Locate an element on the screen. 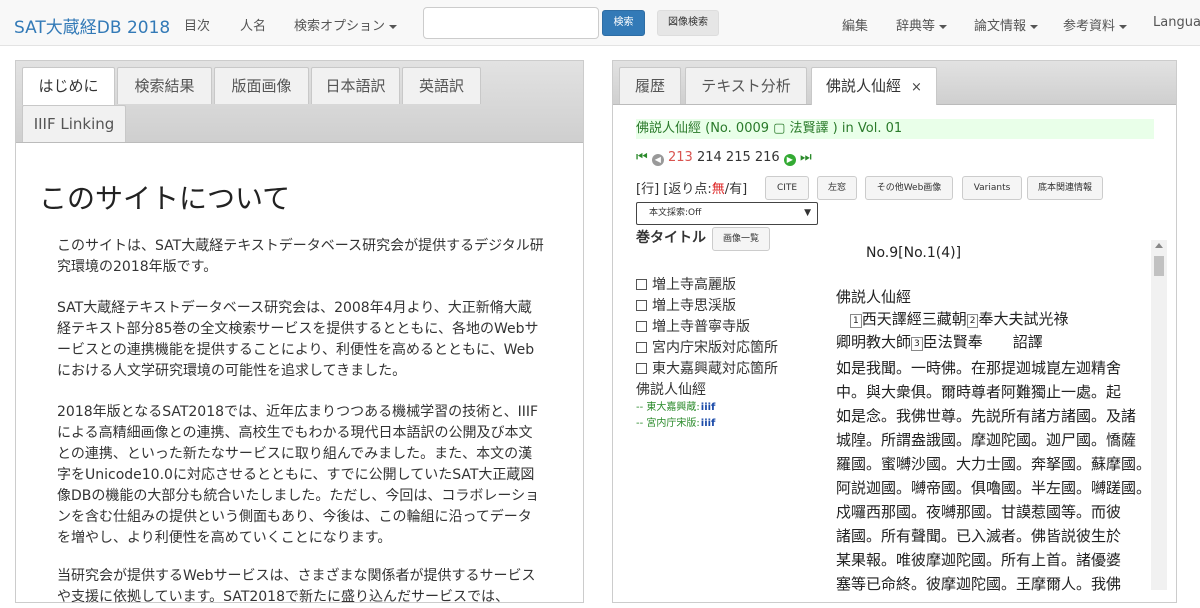  link-todai-label: -- 東大嘉興蔵: is located at coordinates (668, 407).